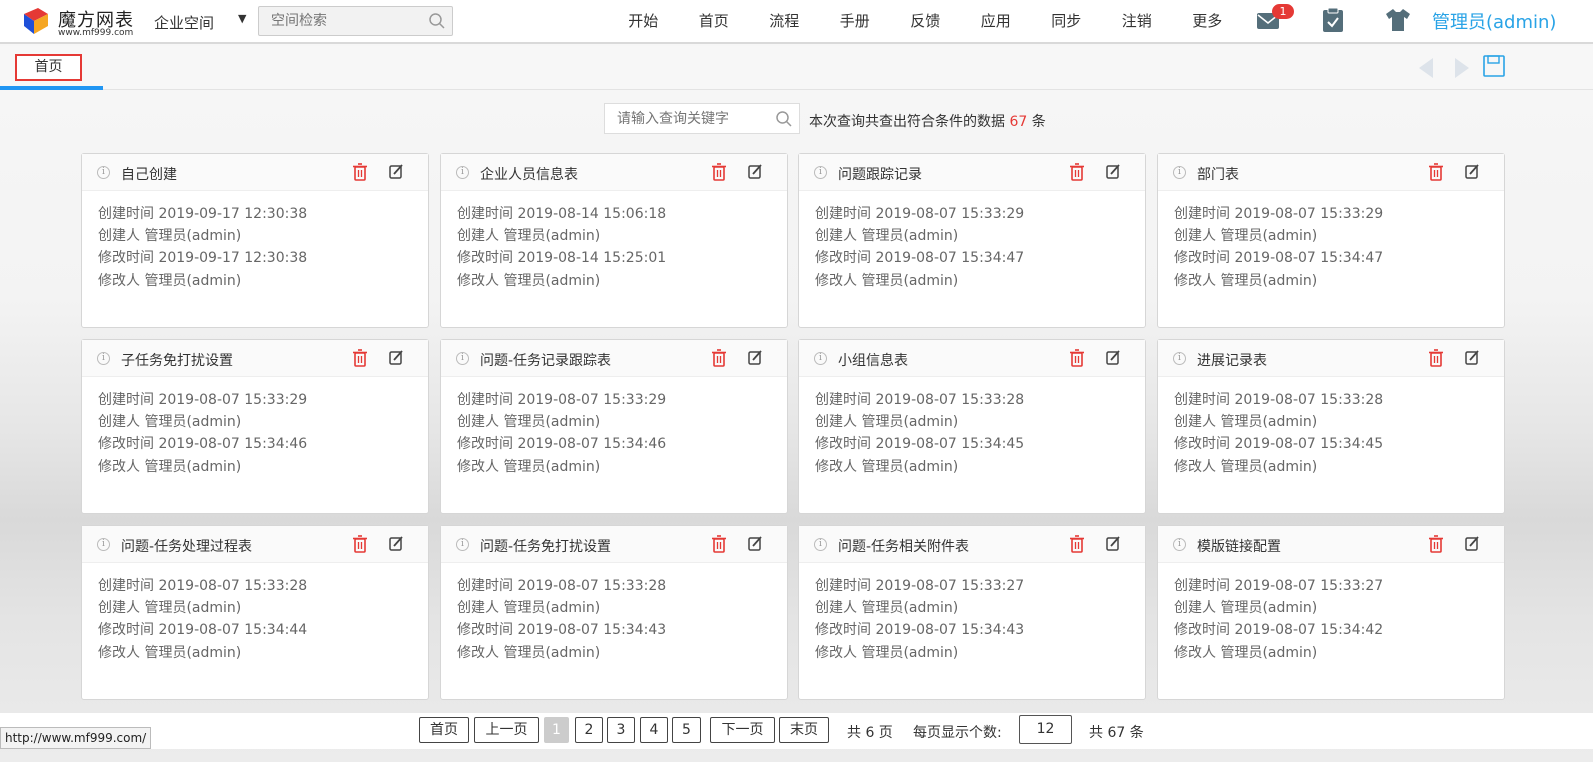 The image size is (1593, 762). What do you see at coordinates (1207, 22) in the screenshot?
I see `nav-more: 更多` at bounding box center [1207, 22].